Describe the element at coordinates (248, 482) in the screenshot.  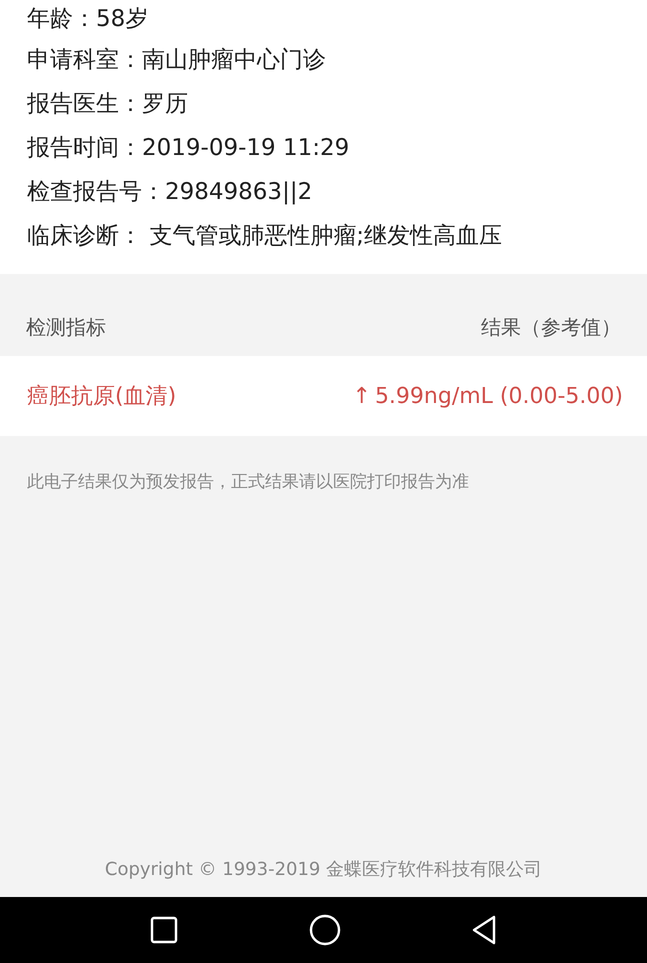
I see `notice-text: 此电子结果仅为预发报告，正式结果请以医院打印报告为准` at that location.